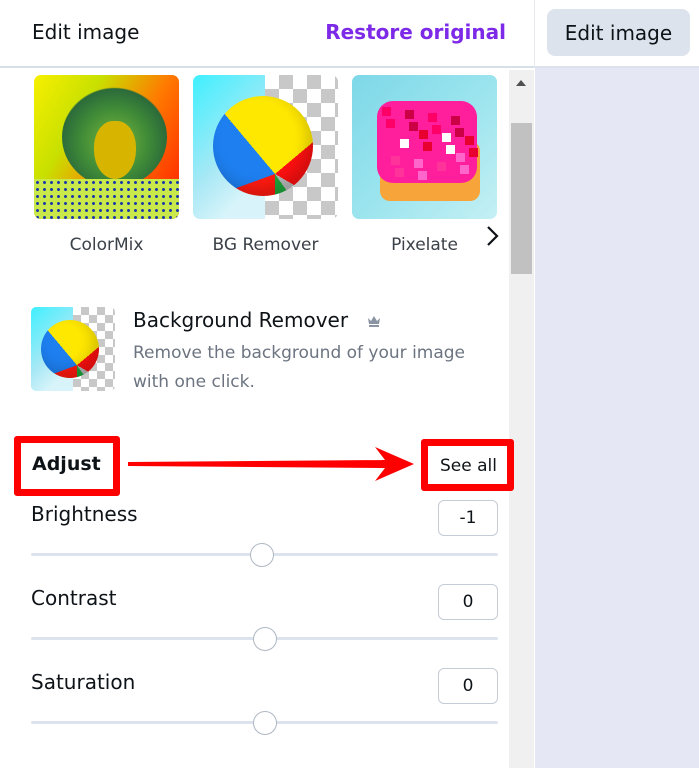  What do you see at coordinates (492, 236) in the screenshot?
I see `chevron-right-icon` at bounding box center [492, 236].